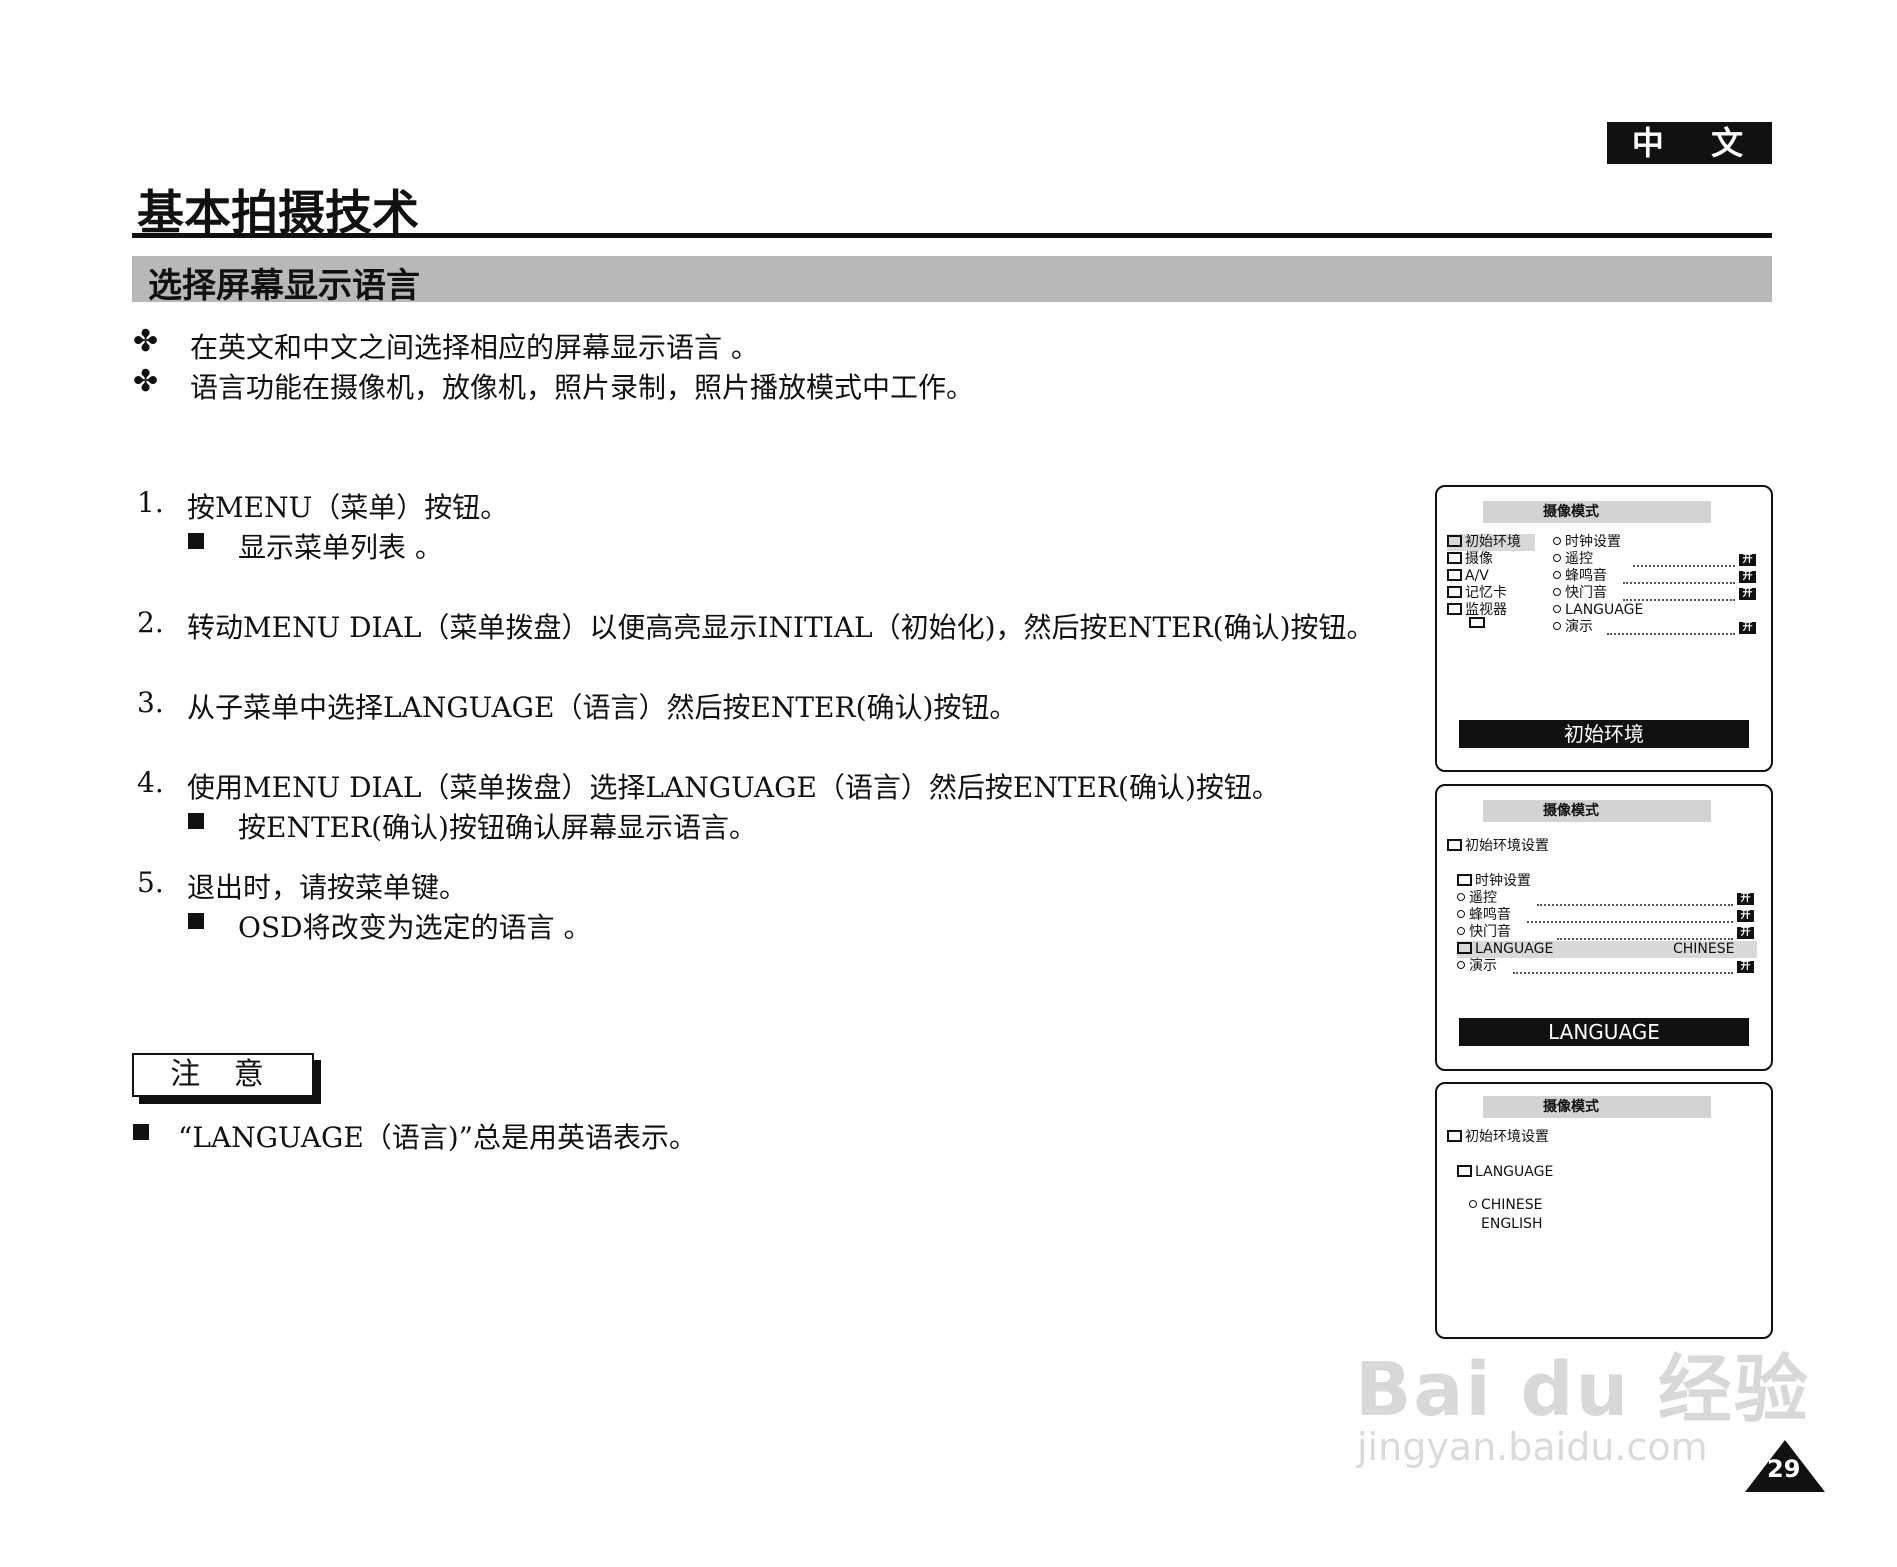  Describe the element at coordinates (437, 1137) in the screenshot. I see `note-text: “LANGUAGE（语言)”总是用英语表示。` at that location.